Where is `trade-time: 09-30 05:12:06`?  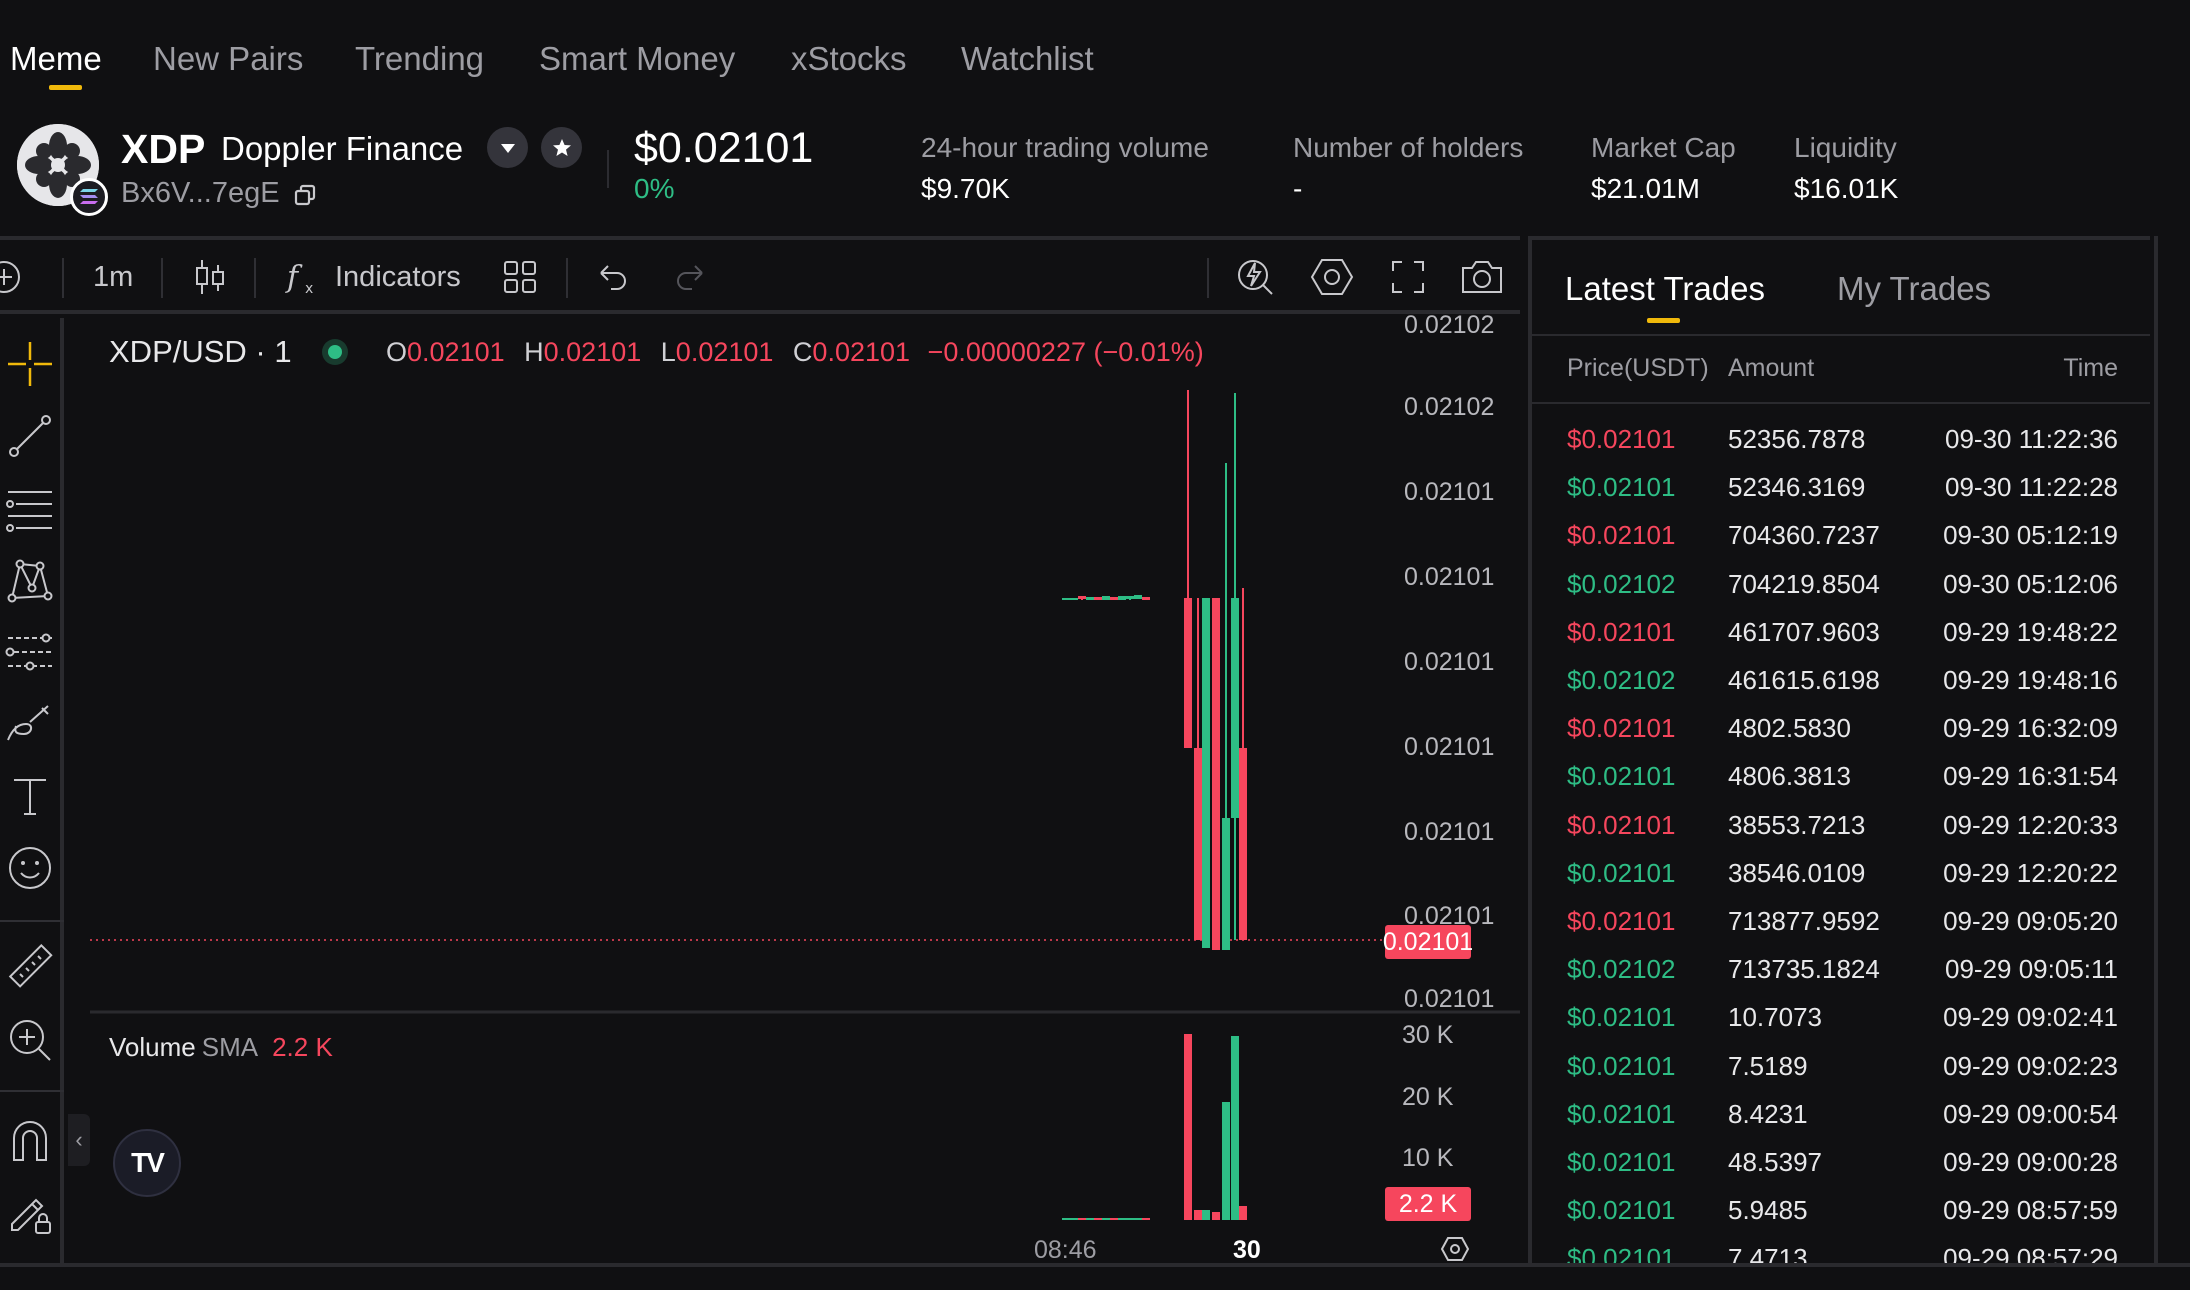
trade-time: 09-30 05:12:06 is located at coordinates (2030, 583).